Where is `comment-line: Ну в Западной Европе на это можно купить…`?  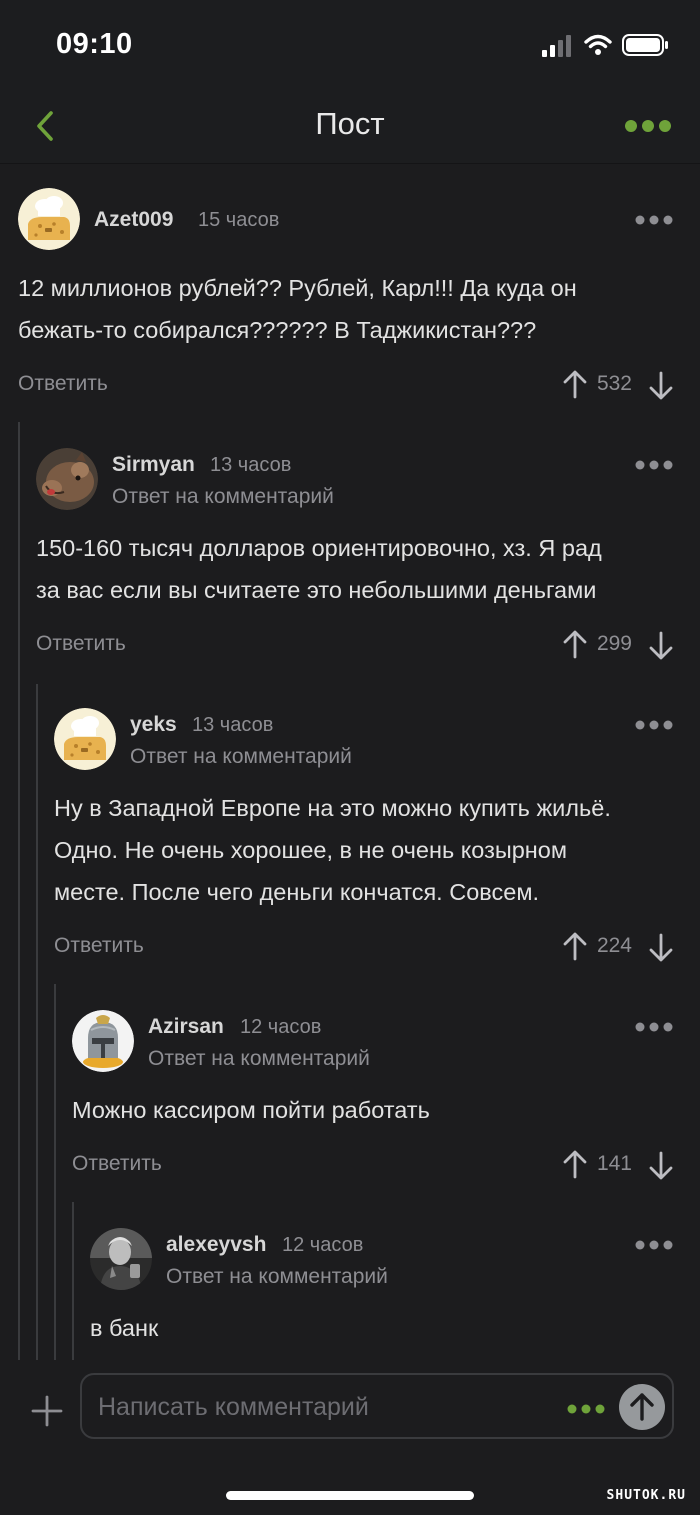 comment-line: Ну в Западной Европе на это можно купить… is located at coordinates (332, 808).